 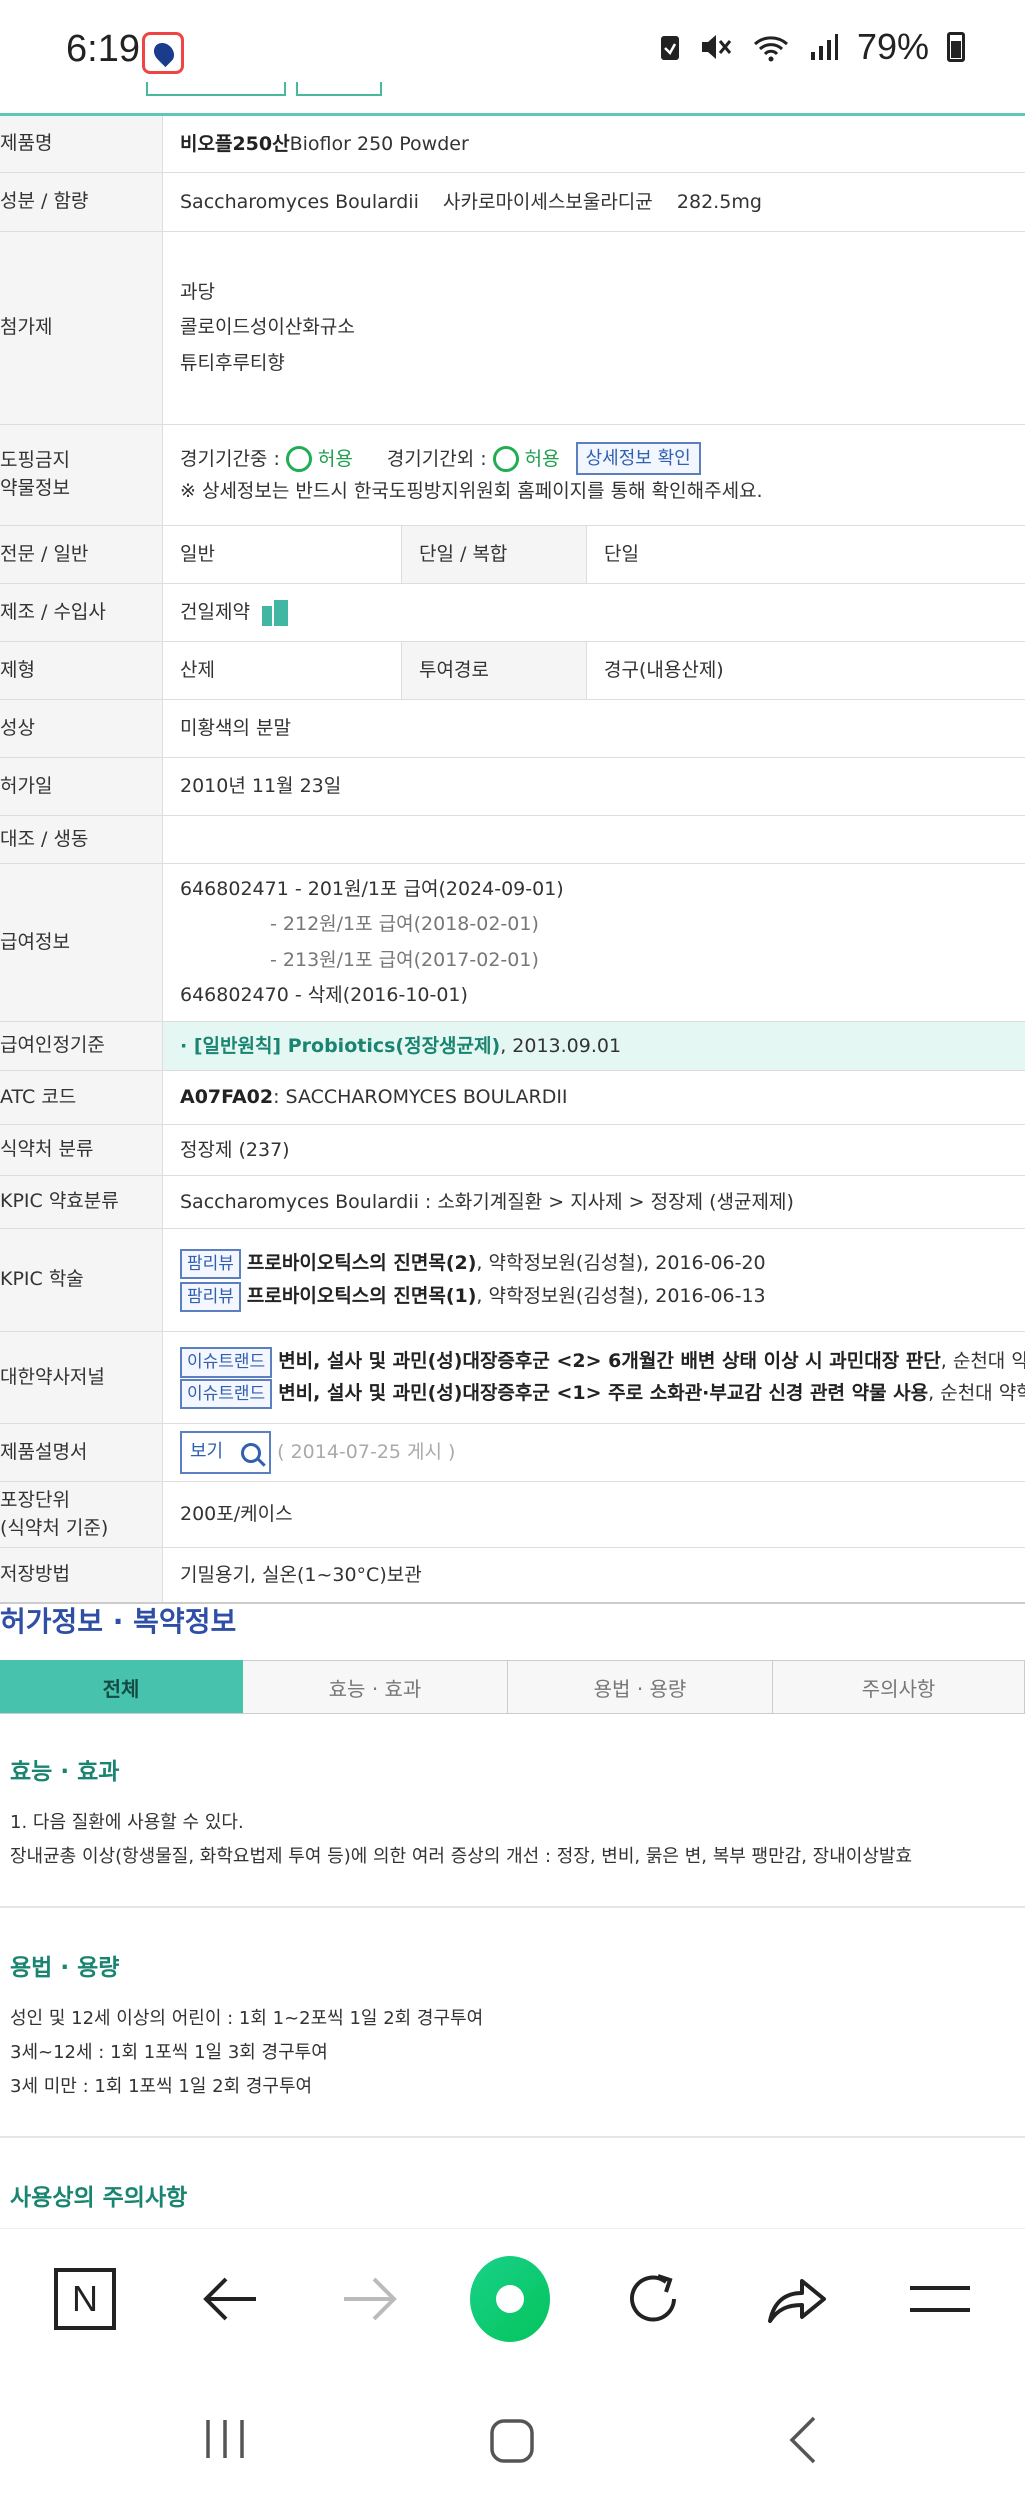 I want to click on row-appearance: 성상 미황색의 분말, so click(x=512, y=729).